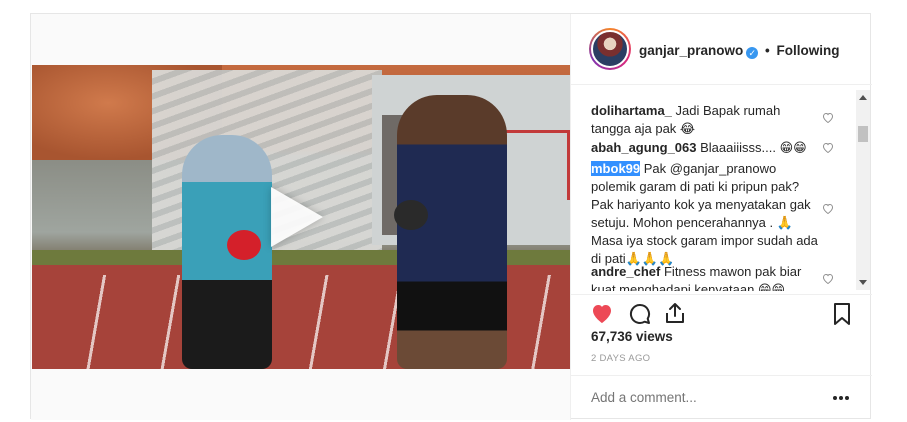 This screenshot has width=907, height=422. What do you see at coordinates (411, 215) in the screenshot?
I see `video-pad` at bounding box center [411, 215].